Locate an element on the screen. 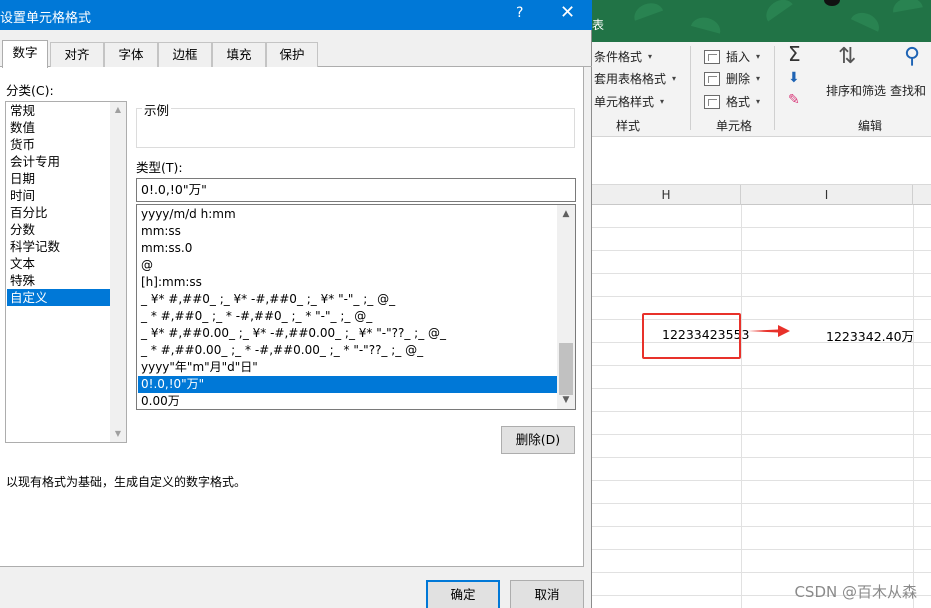  clear-icon: ✎ is located at coordinates (794, 100).